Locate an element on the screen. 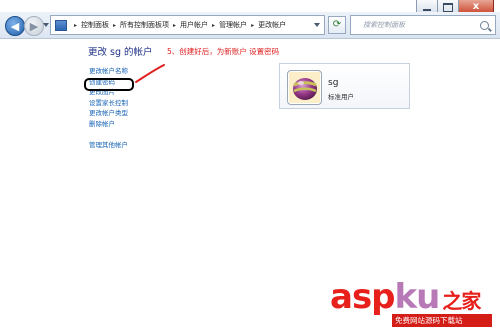  breadcrumb-change-account: 更改帐户 is located at coordinates (272, 25).